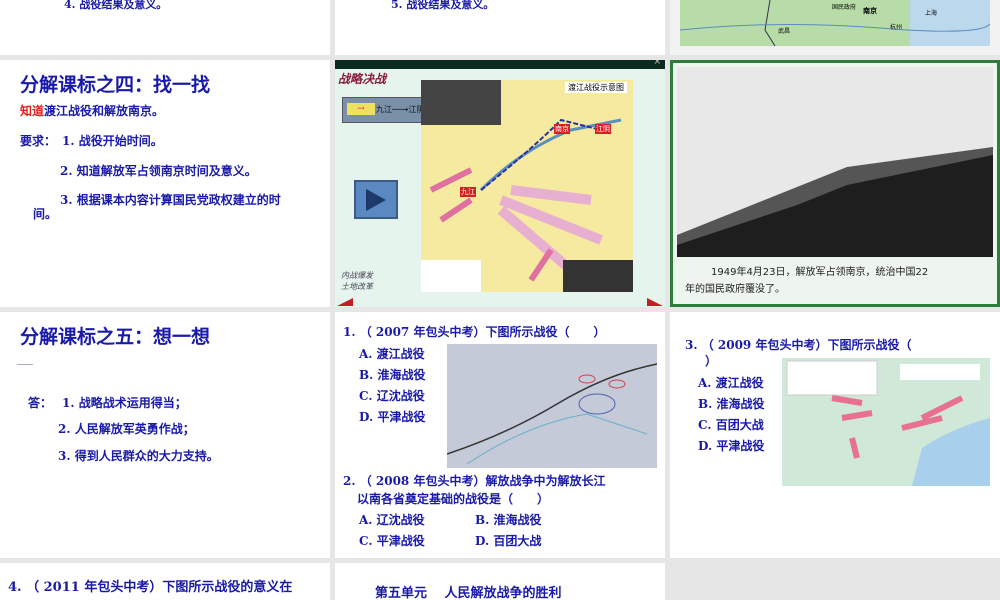  Describe the element at coordinates (655, 302) in the screenshot. I see `next-arrow-icon` at that location.